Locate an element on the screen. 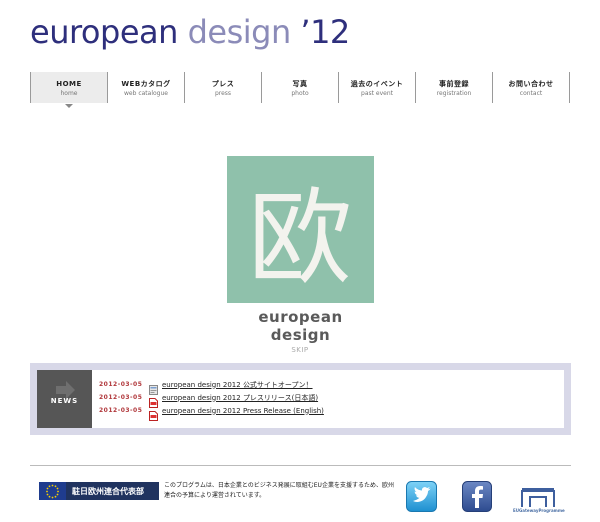 This screenshot has width=600, height=522. nav-sublabel: registration is located at coordinates (454, 93).